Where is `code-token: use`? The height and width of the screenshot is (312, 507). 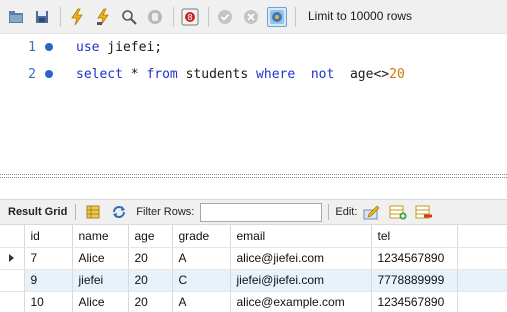 code-token: use is located at coordinates (88, 47).